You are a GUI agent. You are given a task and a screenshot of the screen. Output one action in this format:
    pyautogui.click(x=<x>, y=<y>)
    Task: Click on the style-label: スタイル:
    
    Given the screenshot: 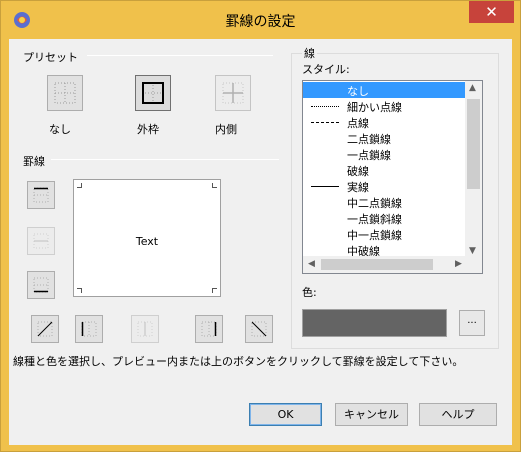 What is the action you would take?
    pyautogui.click(x=326, y=69)
    